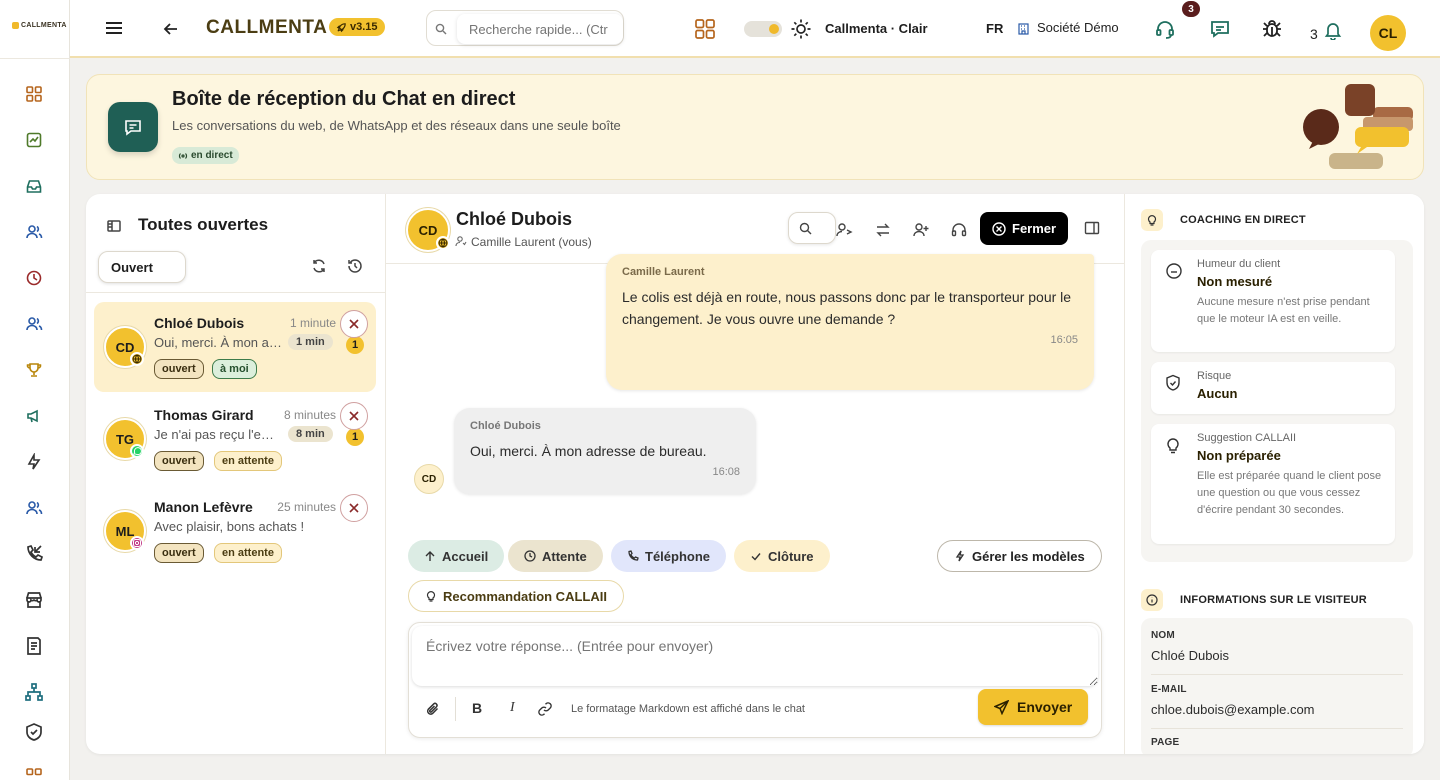 Image resolution: width=1440 pixels, height=780 pixels. Describe the element at coordinates (34, 646) in the screenshot. I see `invoice-icon` at that location.